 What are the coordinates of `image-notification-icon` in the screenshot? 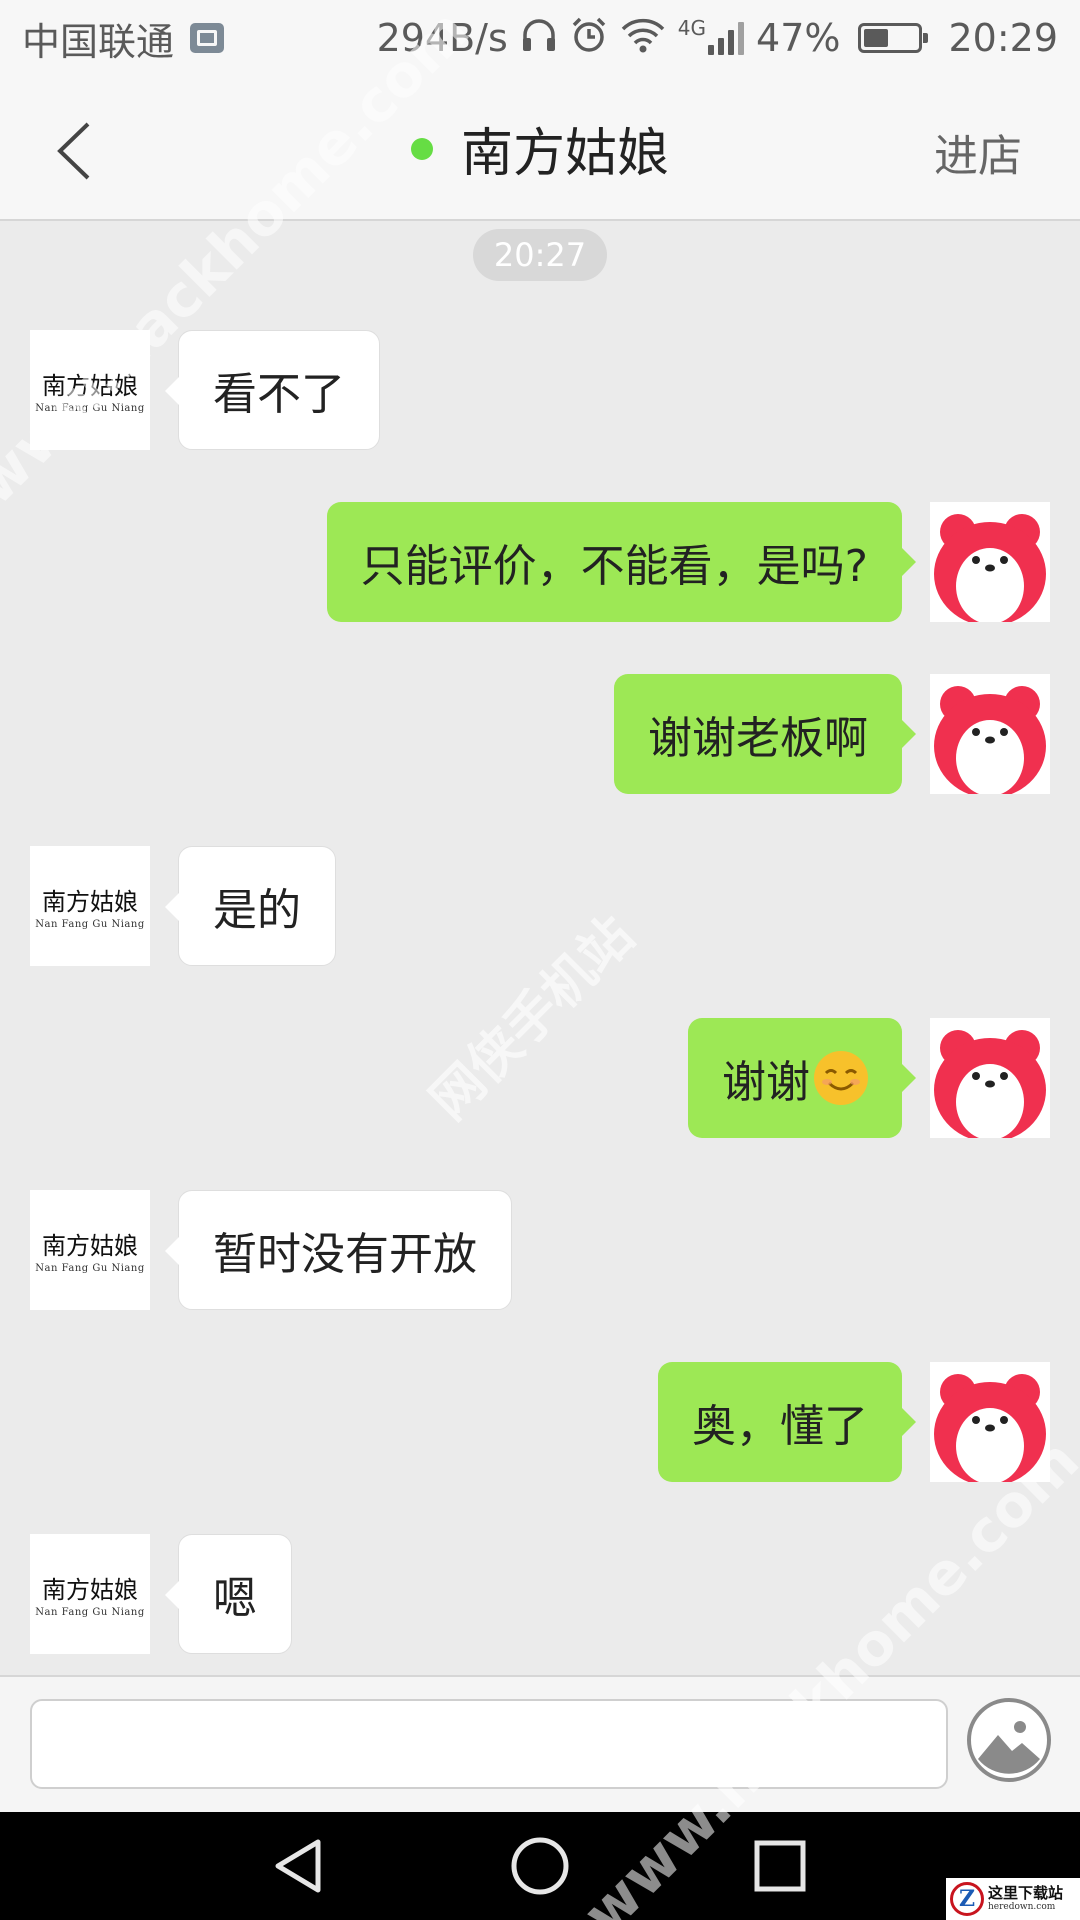 It's located at (207, 38).